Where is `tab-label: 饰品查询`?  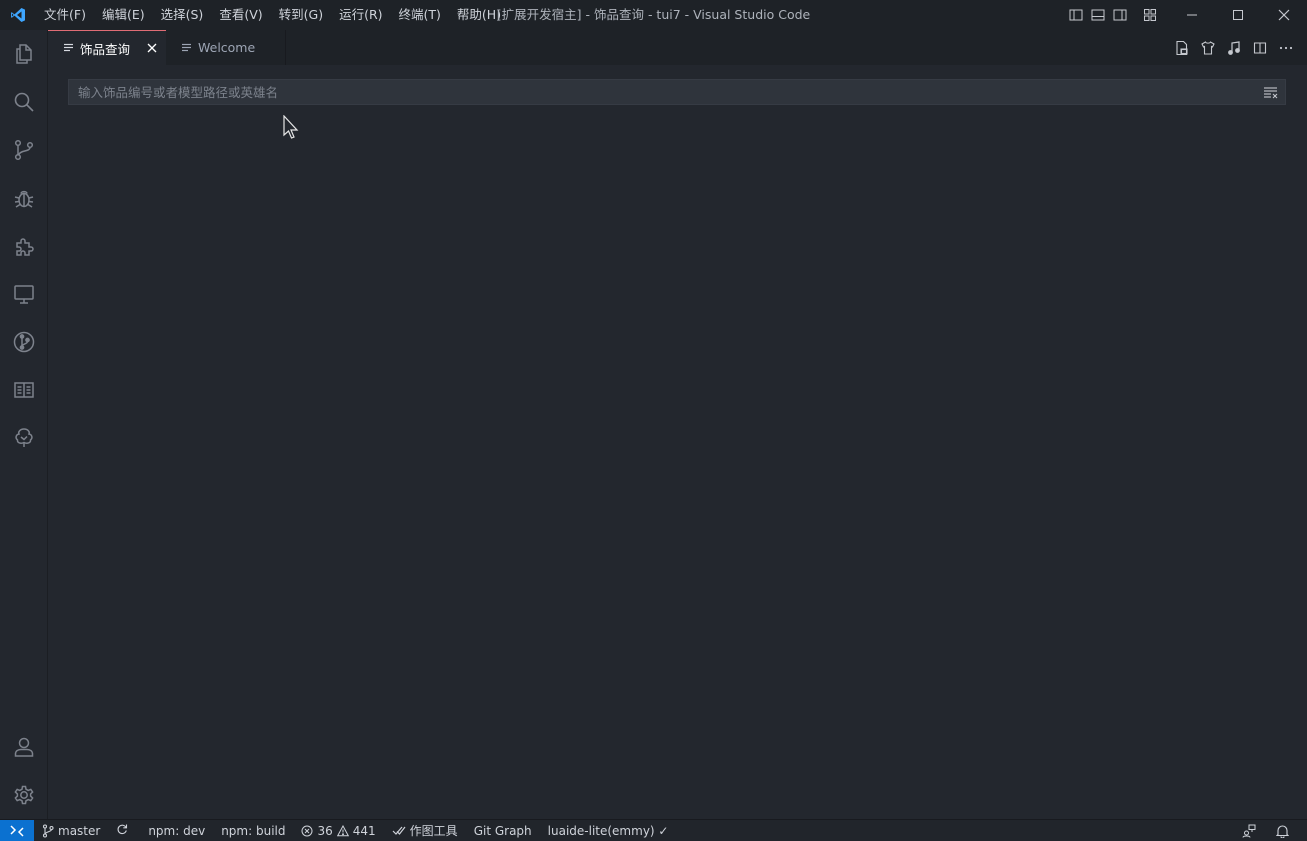
tab-label: 饰品查询 is located at coordinates (105, 49).